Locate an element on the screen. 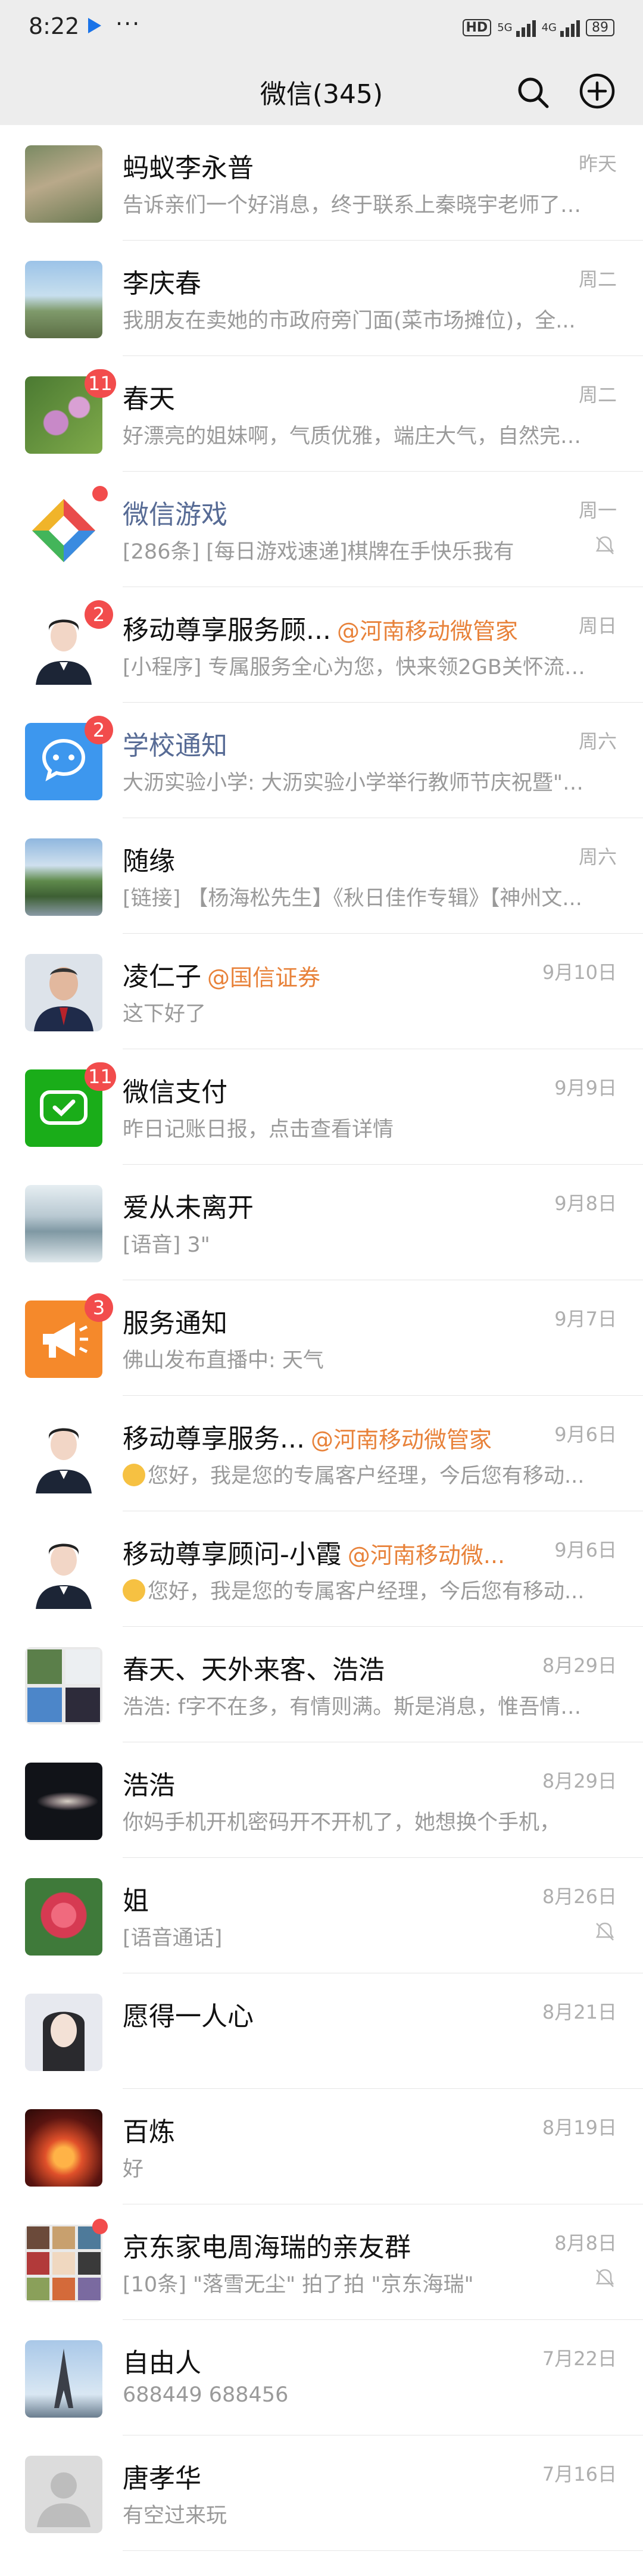 The height and width of the screenshot is (2576, 643). battery-icon: 89 is located at coordinates (600, 27).